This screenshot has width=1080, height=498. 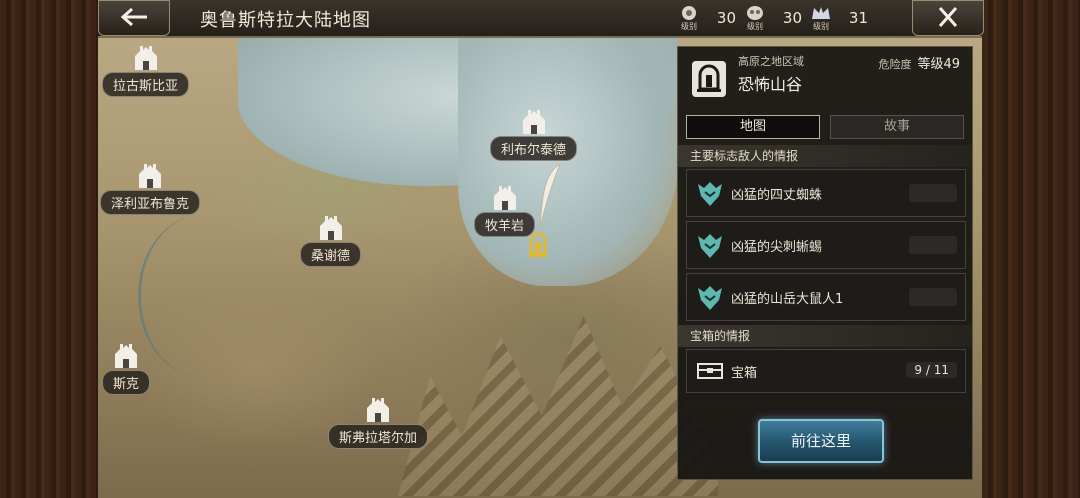 What do you see at coordinates (825, 128) in the screenshot?
I see `panel-tabs: 地图 故事` at bounding box center [825, 128].